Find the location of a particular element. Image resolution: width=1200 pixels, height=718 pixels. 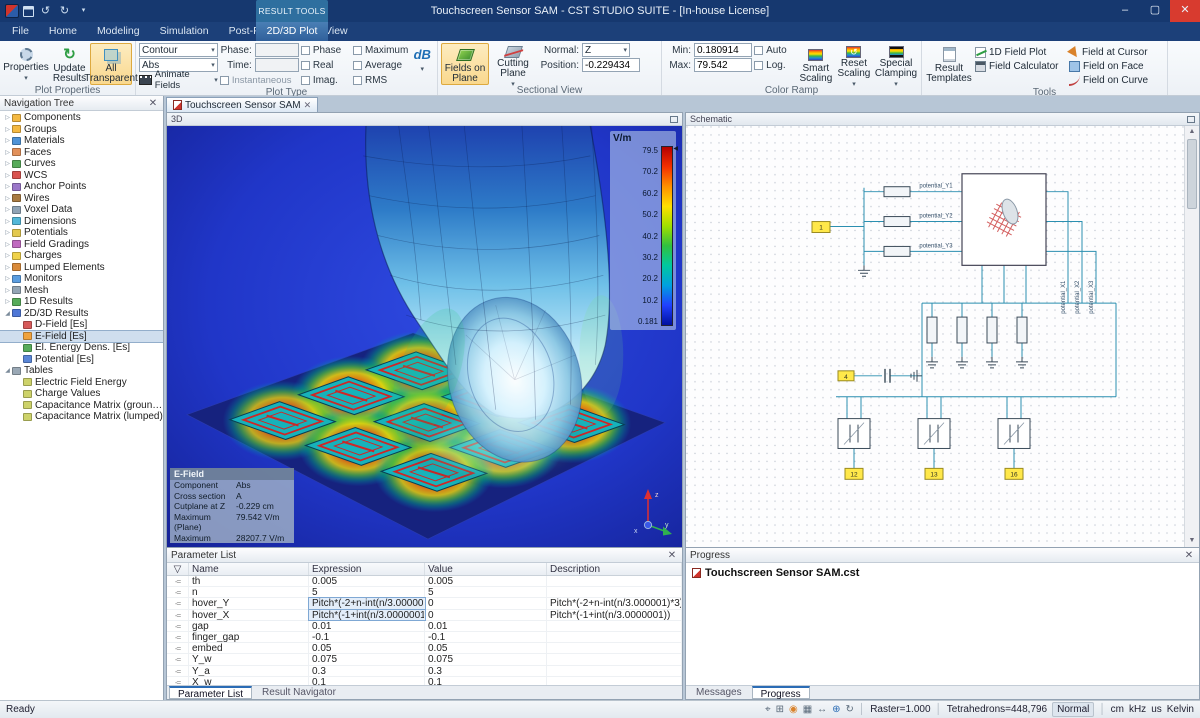

tree-item: ▷ WCS is located at coordinates (81, 176).